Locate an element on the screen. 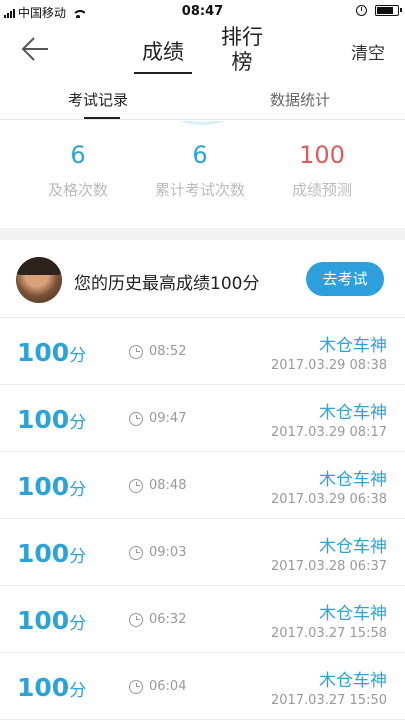 Image resolution: width=405 pixels, height=720 pixels. exam-date: 2017.03.29 08:17 is located at coordinates (328, 432).